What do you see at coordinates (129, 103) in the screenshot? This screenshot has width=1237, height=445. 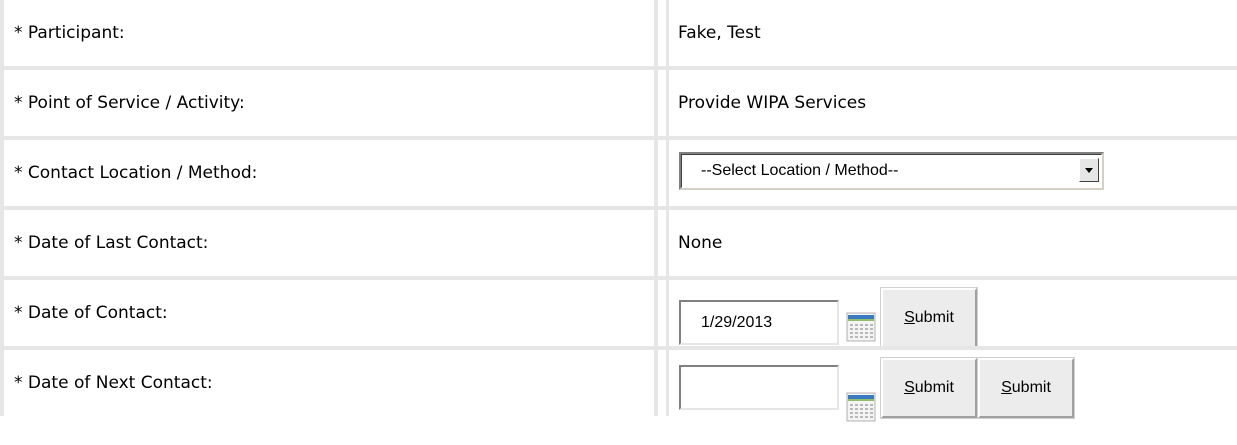 I see `point-of-service-label: * Point of Service / Activity:` at bounding box center [129, 103].